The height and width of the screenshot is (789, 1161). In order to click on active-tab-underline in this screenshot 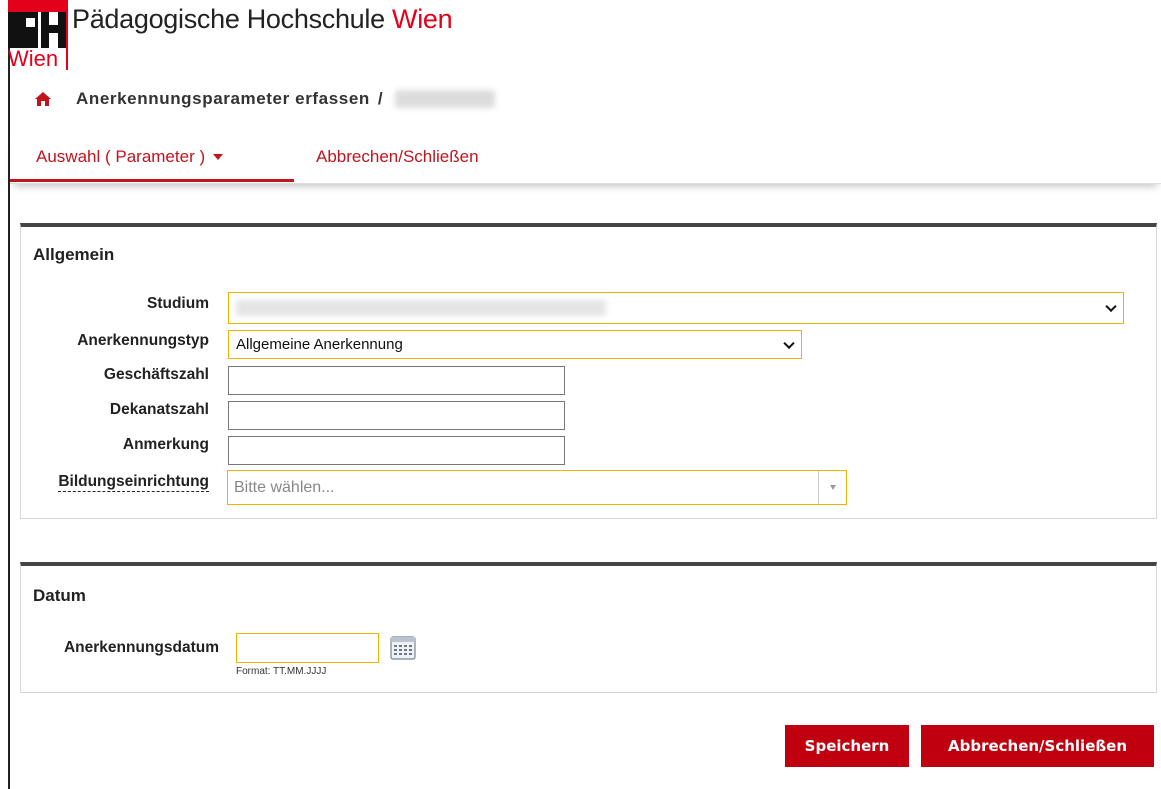, I will do `click(152, 180)`.